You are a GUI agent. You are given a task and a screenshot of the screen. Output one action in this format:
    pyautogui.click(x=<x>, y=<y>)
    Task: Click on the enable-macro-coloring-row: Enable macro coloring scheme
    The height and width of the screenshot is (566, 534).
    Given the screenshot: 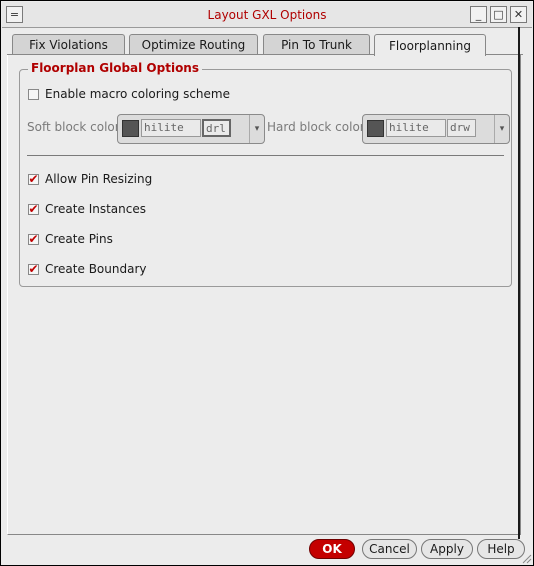 What is the action you would take?
    pyautogui.click(x=129, y=94)
    